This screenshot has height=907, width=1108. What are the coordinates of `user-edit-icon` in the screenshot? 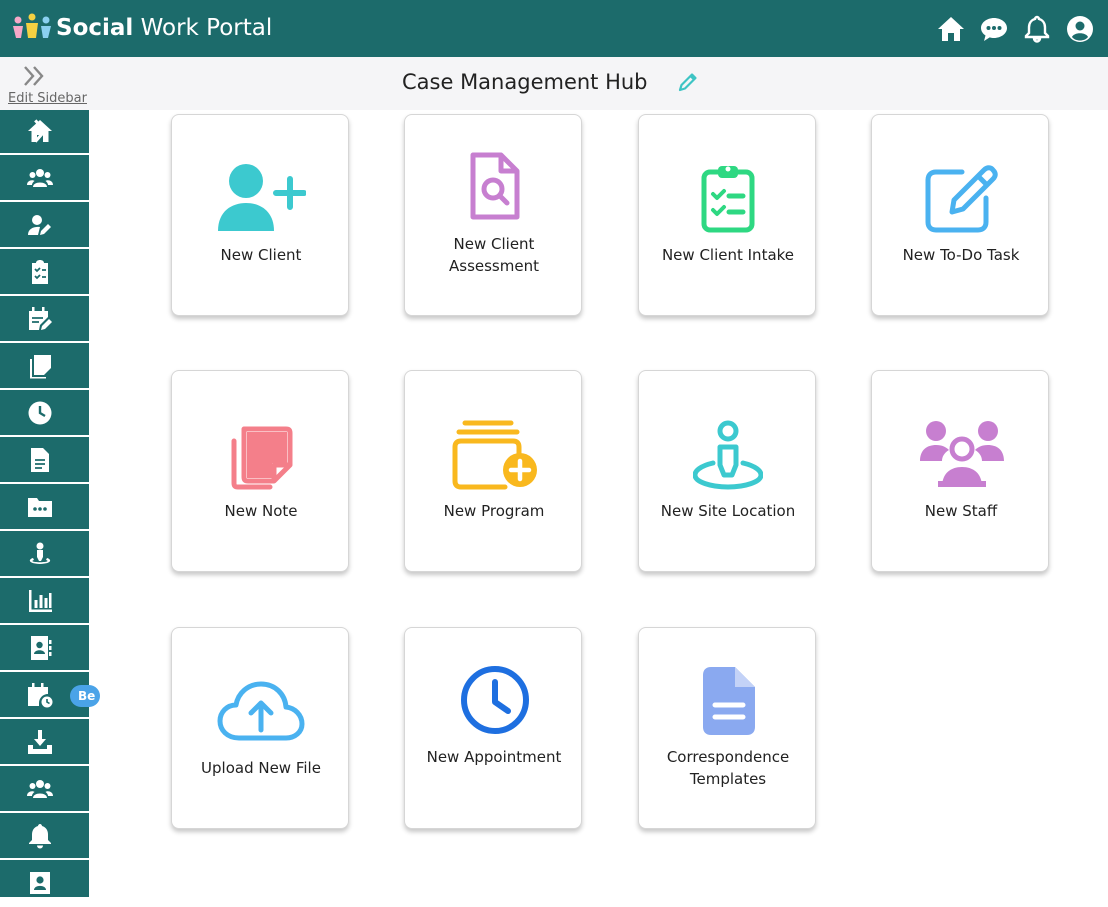 It's located at (39, 225).